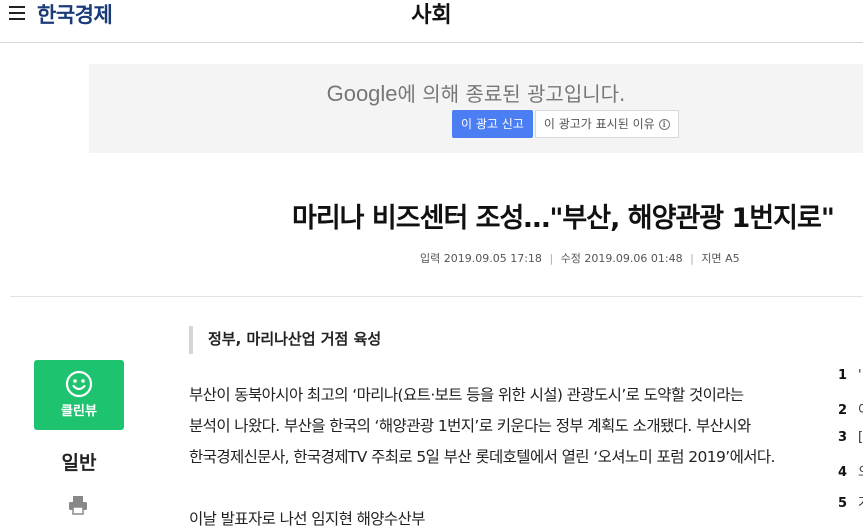 The width and height of the screenshot is (863, 528). I want to click on input-label: 입력, so click(430, 258).